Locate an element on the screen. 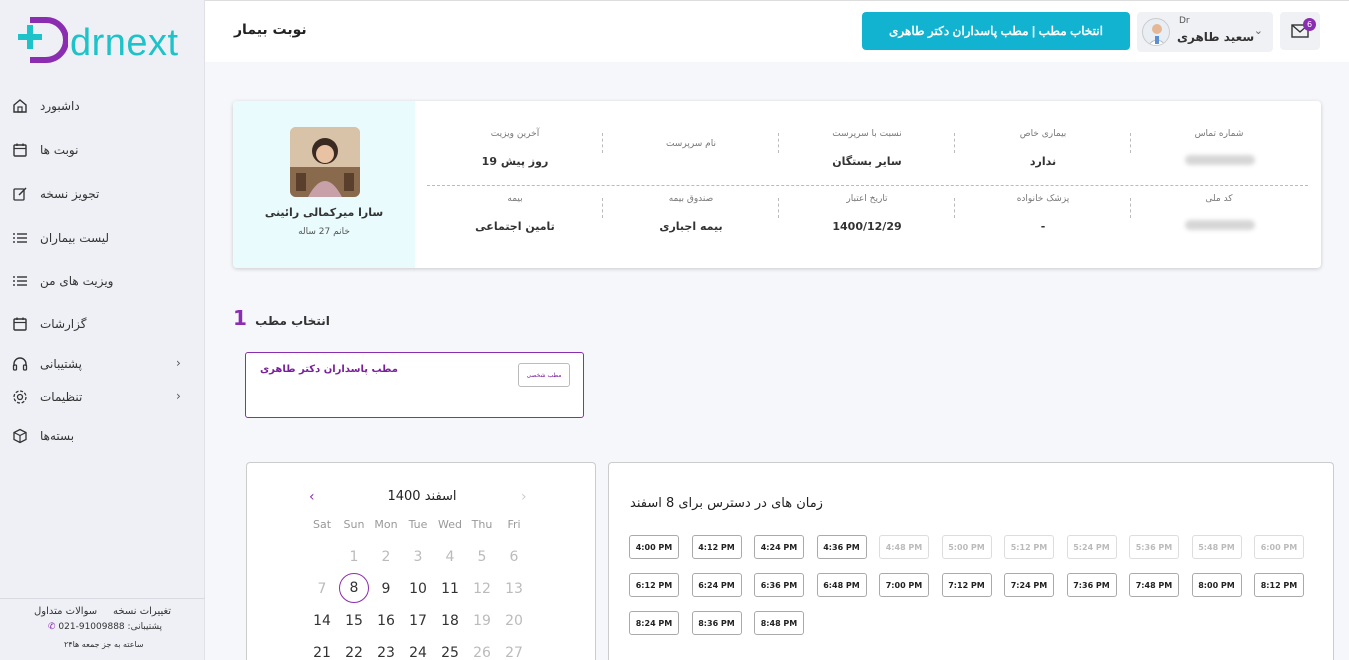 Image resolution: width=1349 pixels, height=660 pixels. patient-age: خانم 27 ساله is located at coordinates (324, 232).